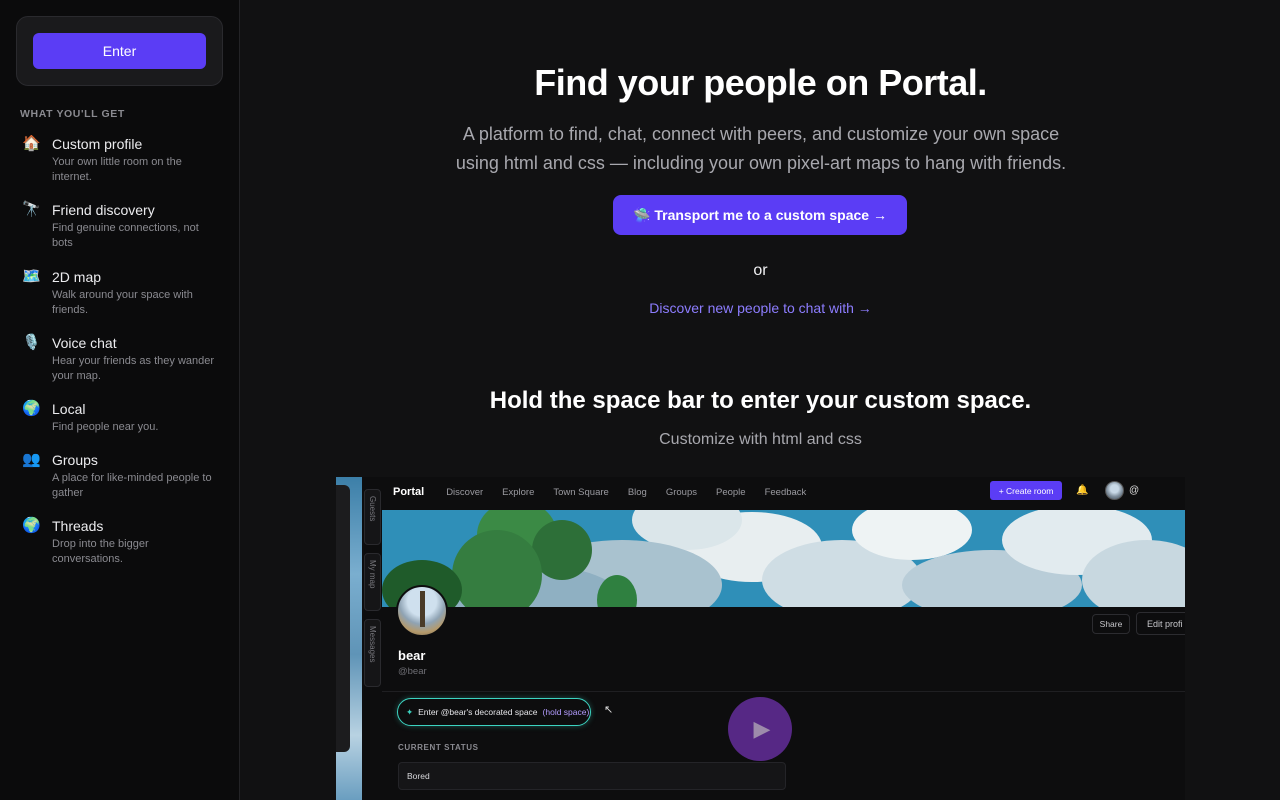  What do you see at coordinates (760, 308) in the screenshot?
I see `discover-link: Discover new people to chat with →` at bounding box center [760, 308].